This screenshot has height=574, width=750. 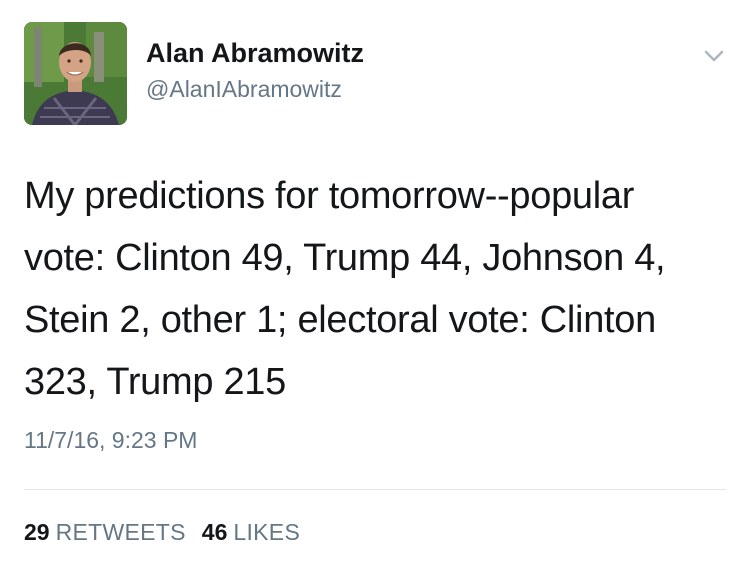 I want to click on avatar, so click(x=75, y=73).